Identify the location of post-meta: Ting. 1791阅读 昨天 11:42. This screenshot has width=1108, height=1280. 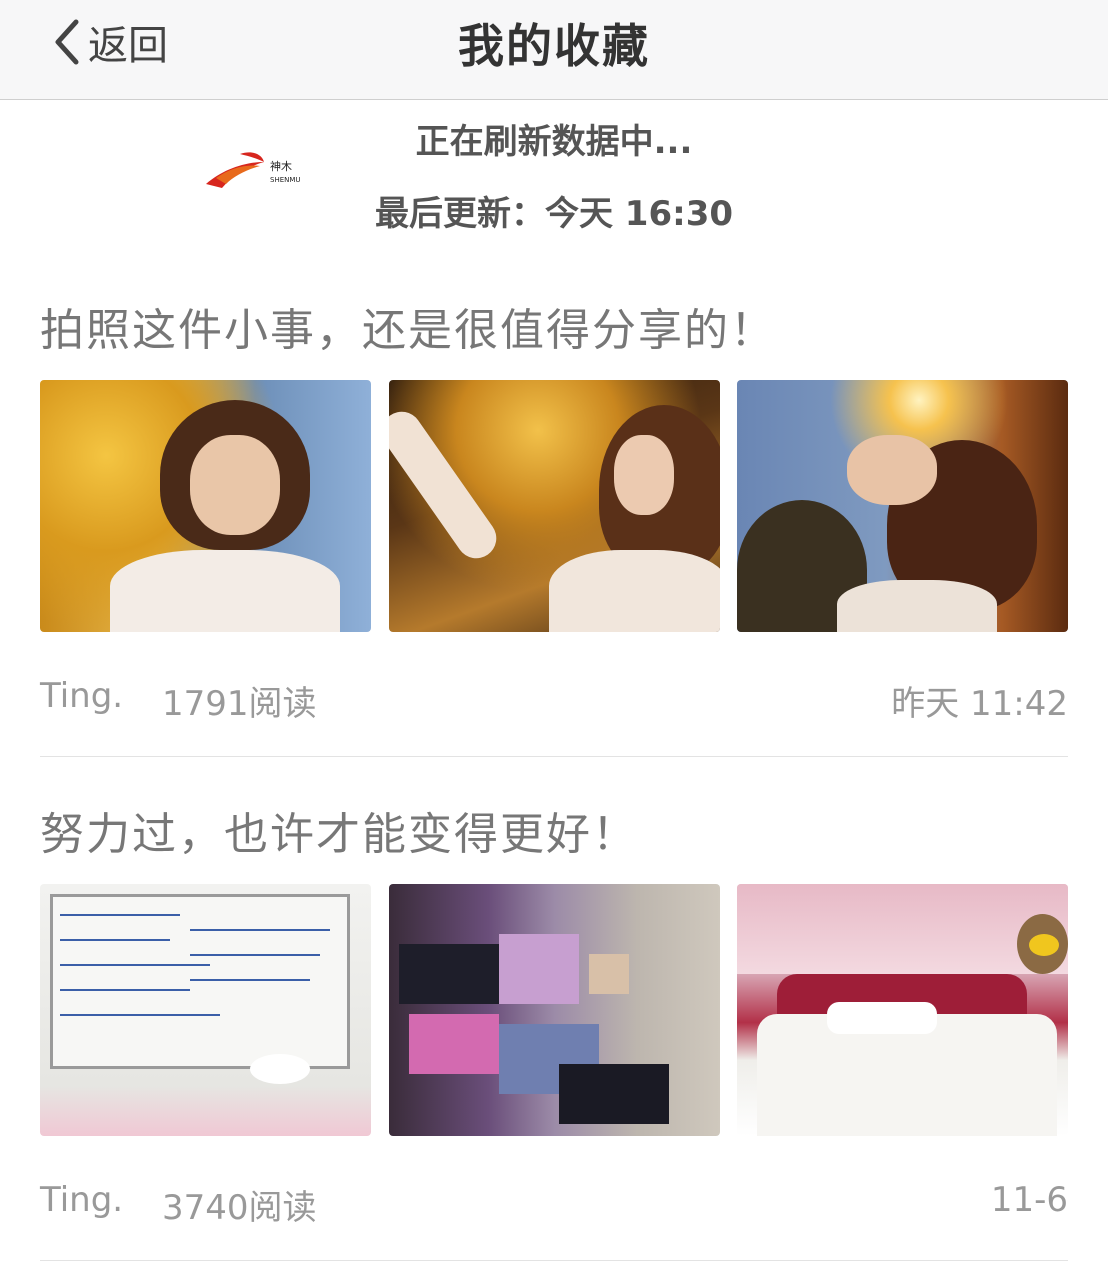
(554, 700).